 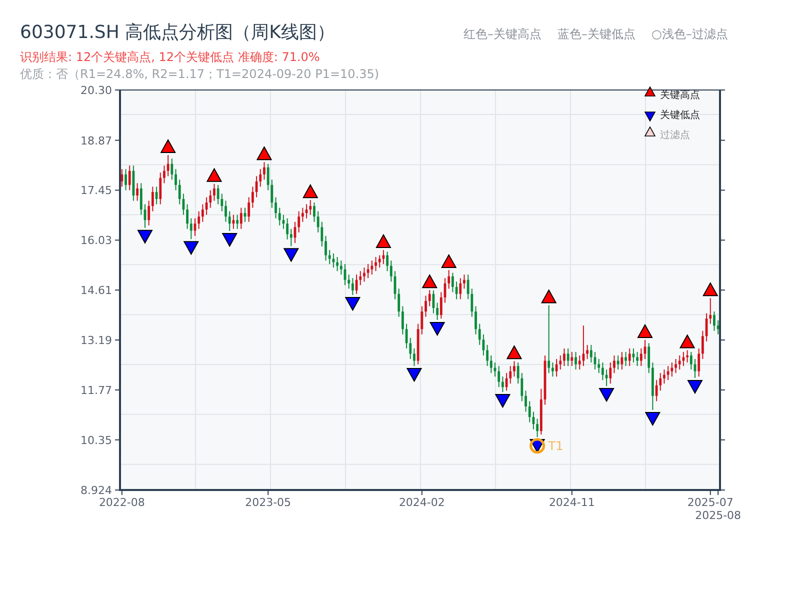 What do you see at coordinates (571, 502) in the screenshot?
I see `x-tick-label: 2024-11` at bounding box center [571, 502].